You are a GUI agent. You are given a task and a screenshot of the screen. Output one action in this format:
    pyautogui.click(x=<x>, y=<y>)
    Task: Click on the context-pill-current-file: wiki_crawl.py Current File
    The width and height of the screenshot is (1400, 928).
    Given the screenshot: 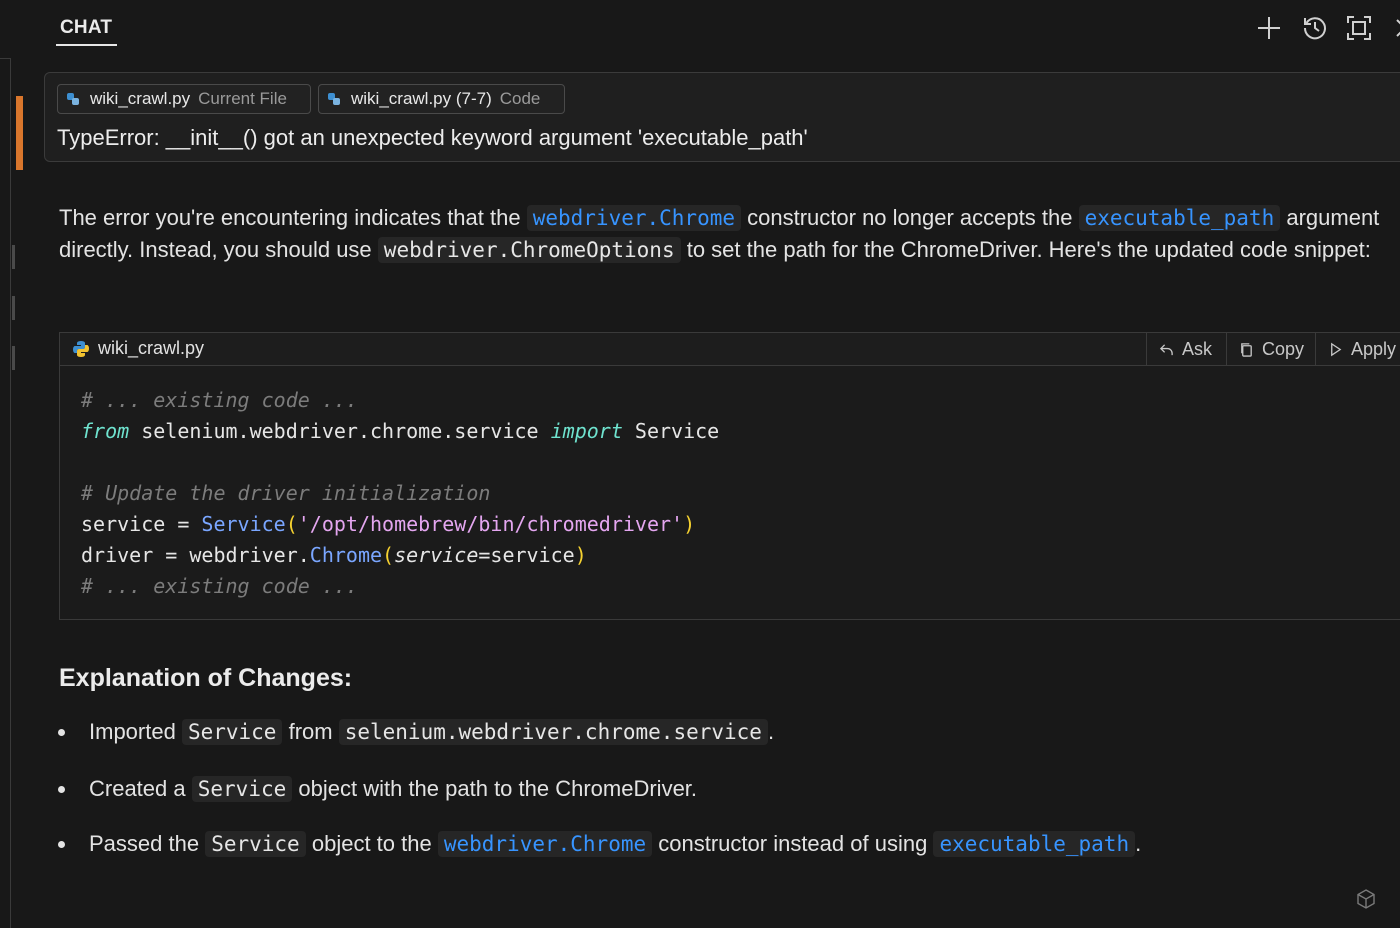 What is the action you would take?
    pyautogui.click(x=184, y=99)
    